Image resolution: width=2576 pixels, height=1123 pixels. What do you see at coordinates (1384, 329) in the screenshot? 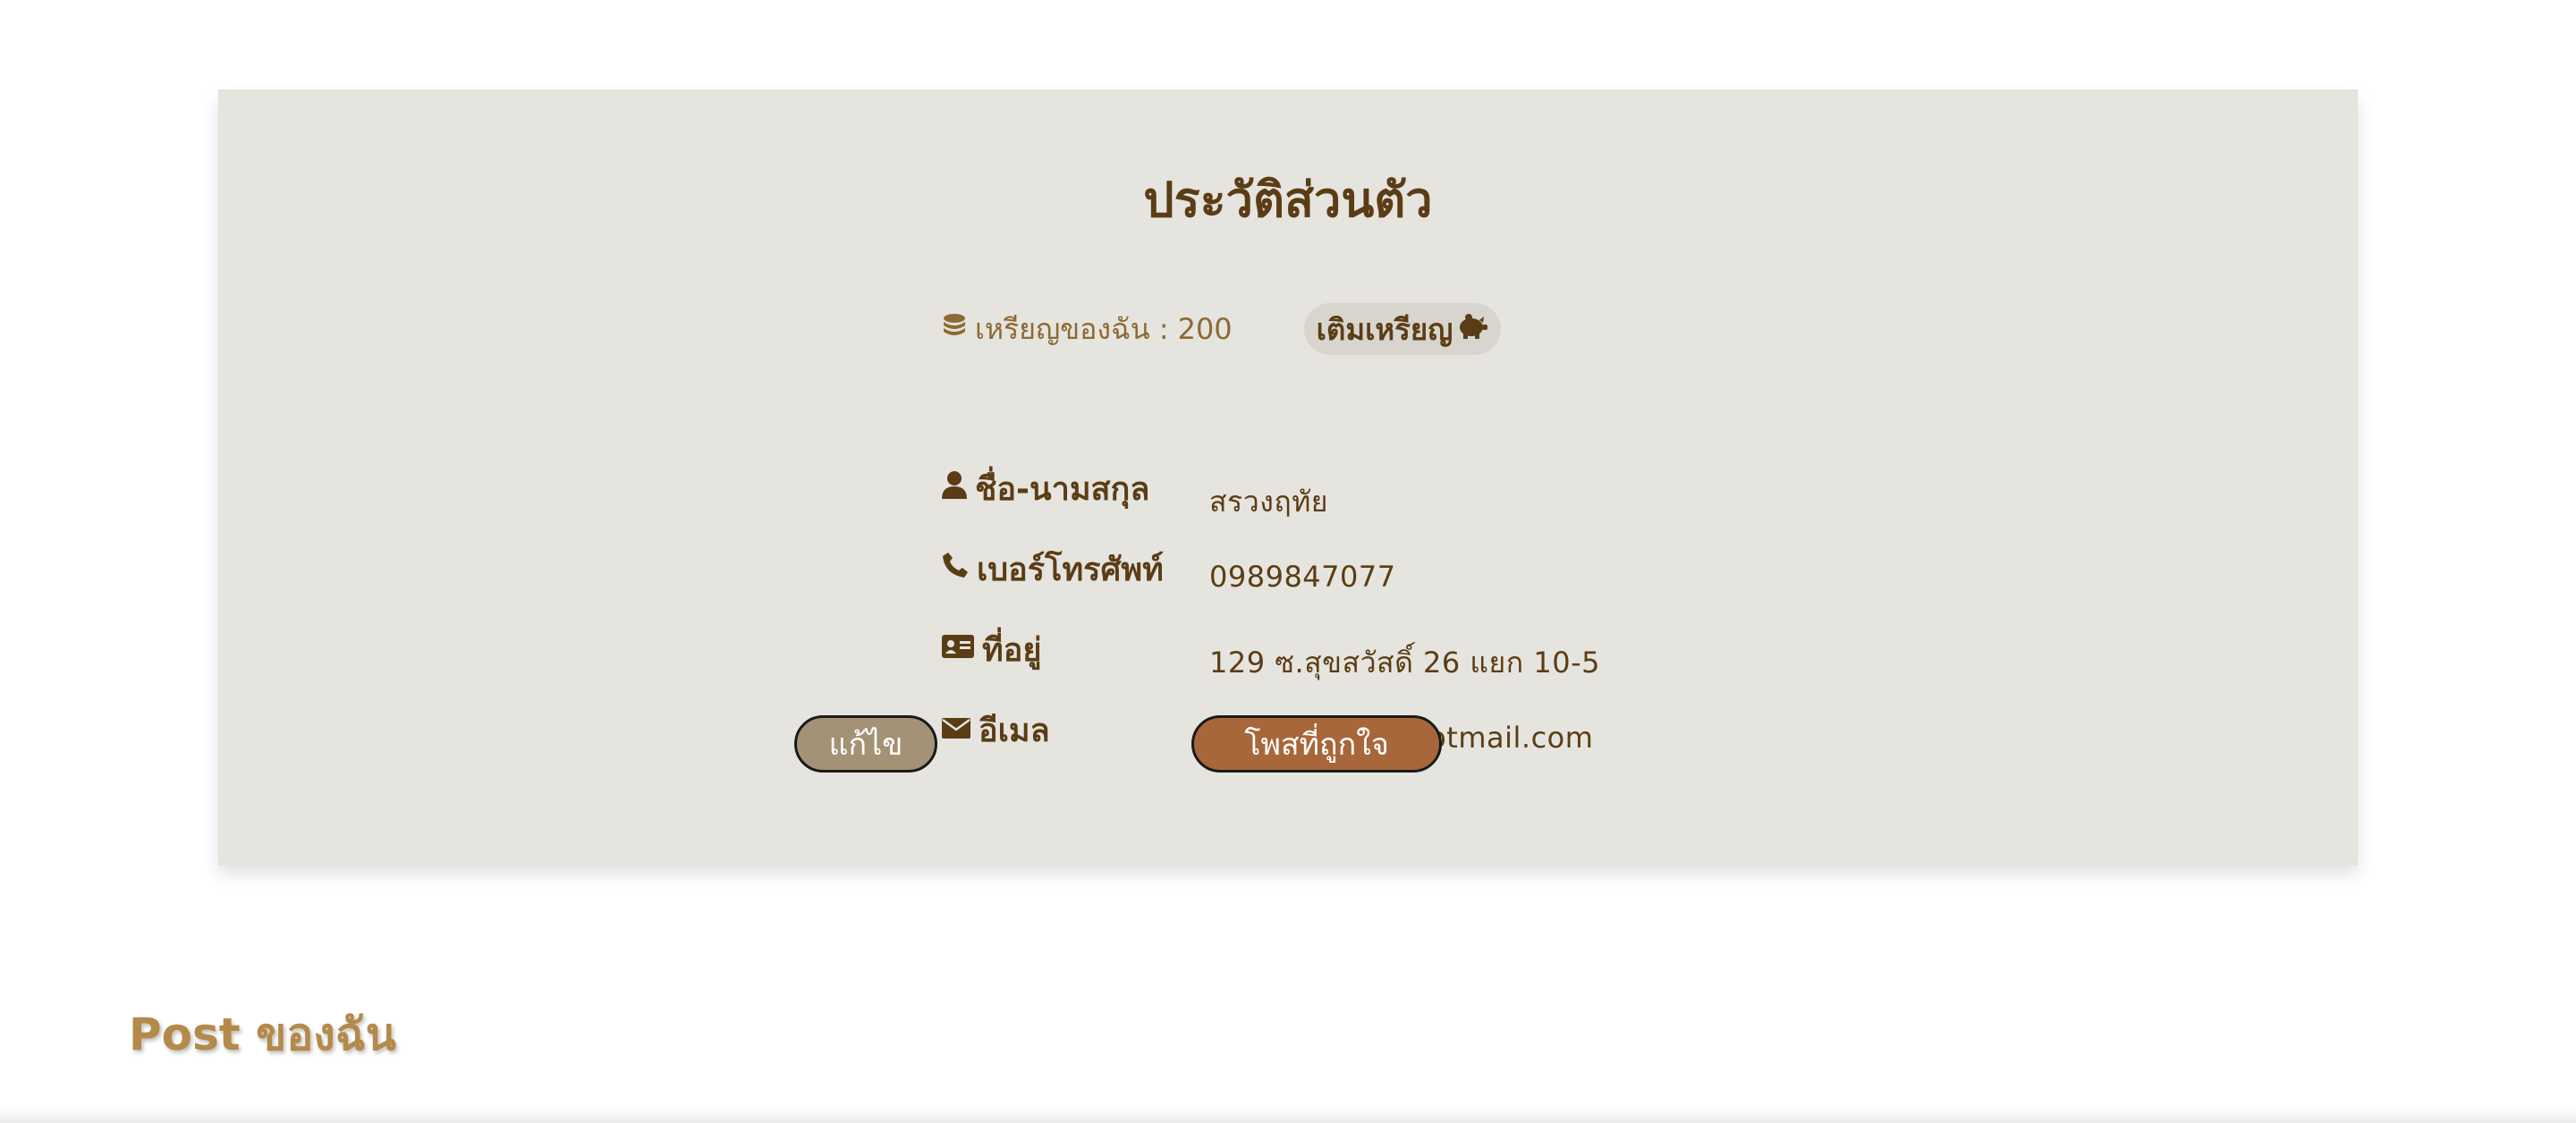
I see `topup-label: เติมเหรียญ` at bounding box center [1384, 329].